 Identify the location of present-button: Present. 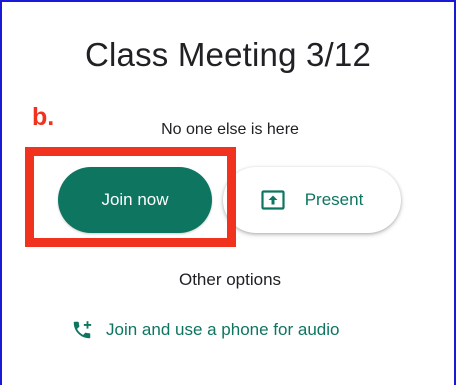
(312, 200).